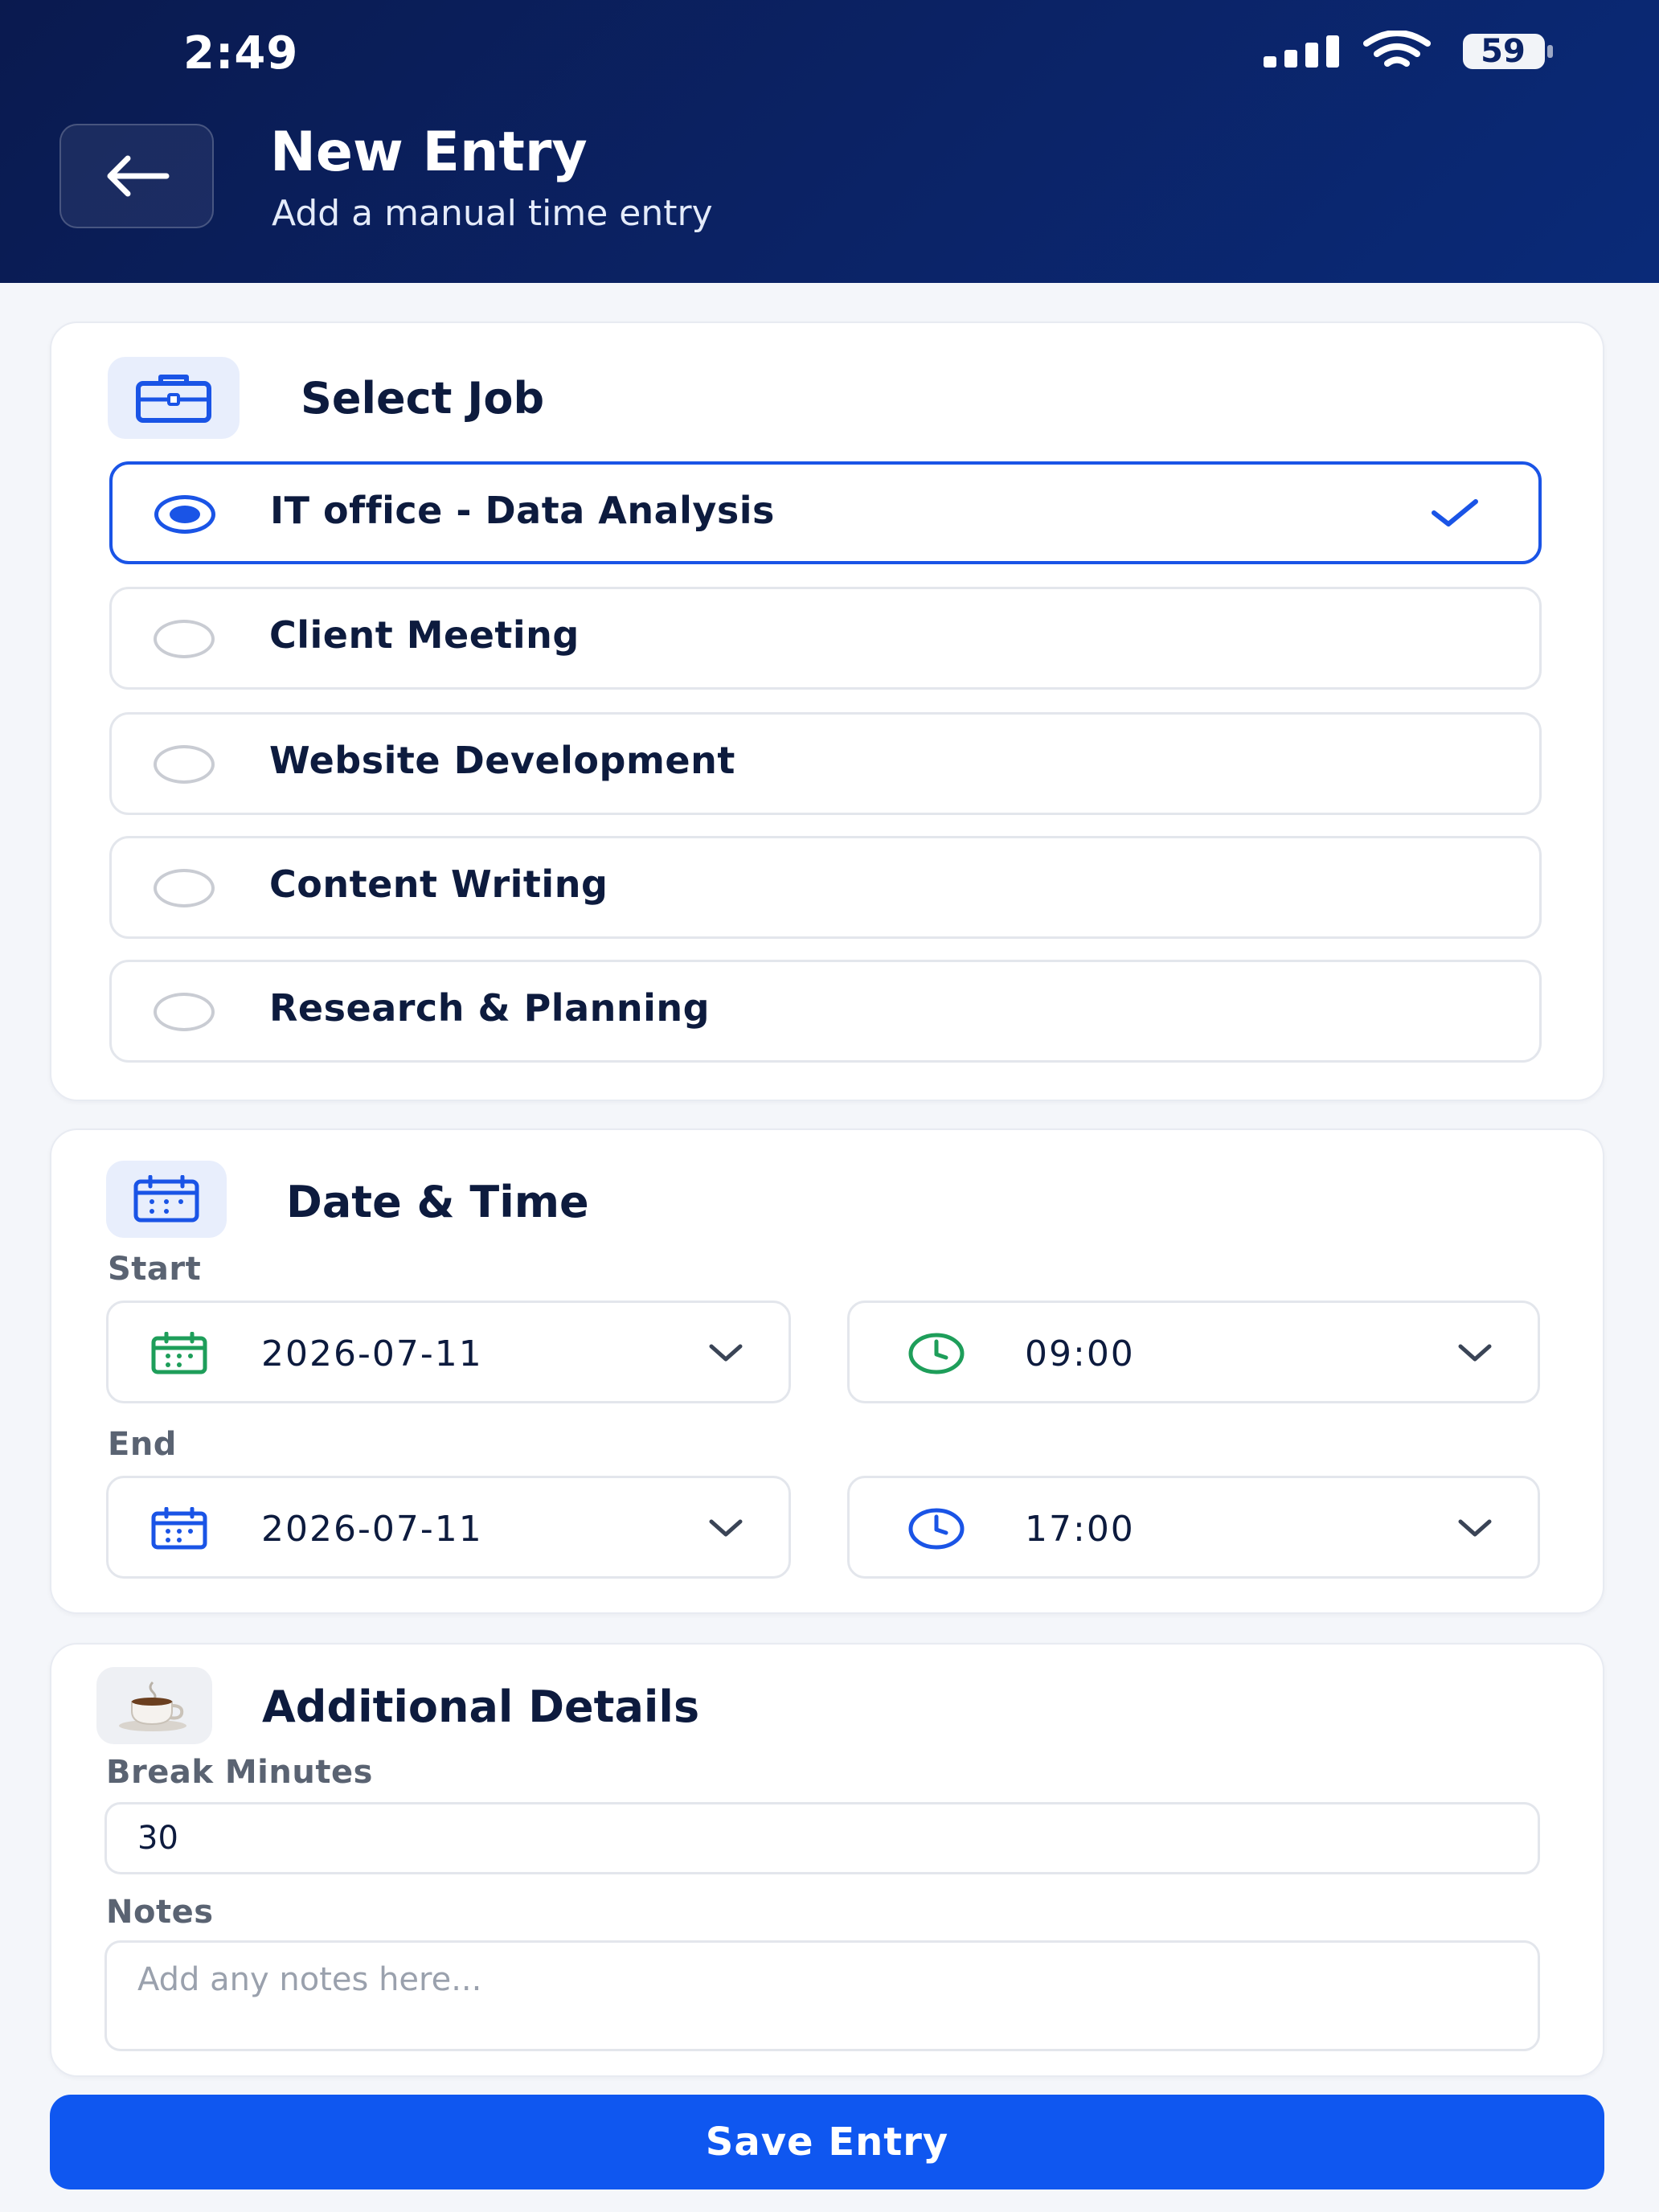  What do you see at coordinates (825, 763) in the screenshot?
I see `job-option-website-development: Website Development` at bounding box center [825, 763].